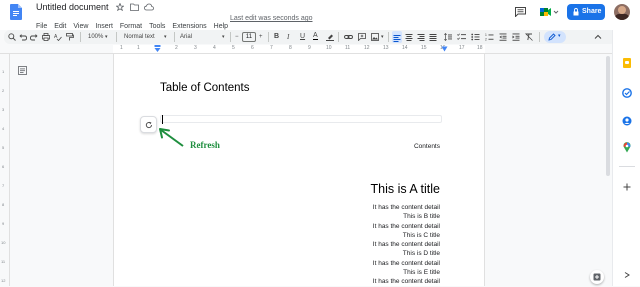 The image size is (640, 287). I want to click on get-add-ons-icon, so click(627, 187).